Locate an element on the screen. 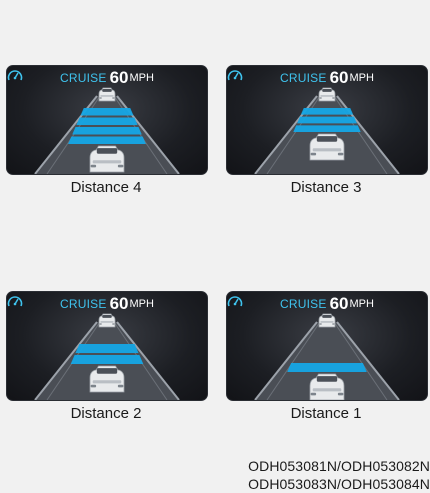  distance-panel-4: CRUISE 60MPH is located at coordinates (107, 120).